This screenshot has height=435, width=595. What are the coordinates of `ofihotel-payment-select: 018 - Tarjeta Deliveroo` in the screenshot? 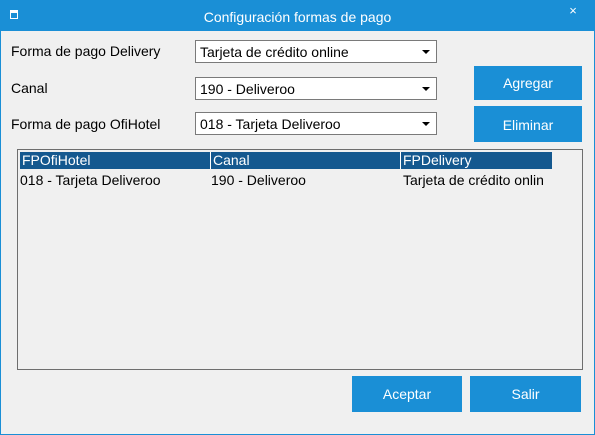 It's located at (316, 123).